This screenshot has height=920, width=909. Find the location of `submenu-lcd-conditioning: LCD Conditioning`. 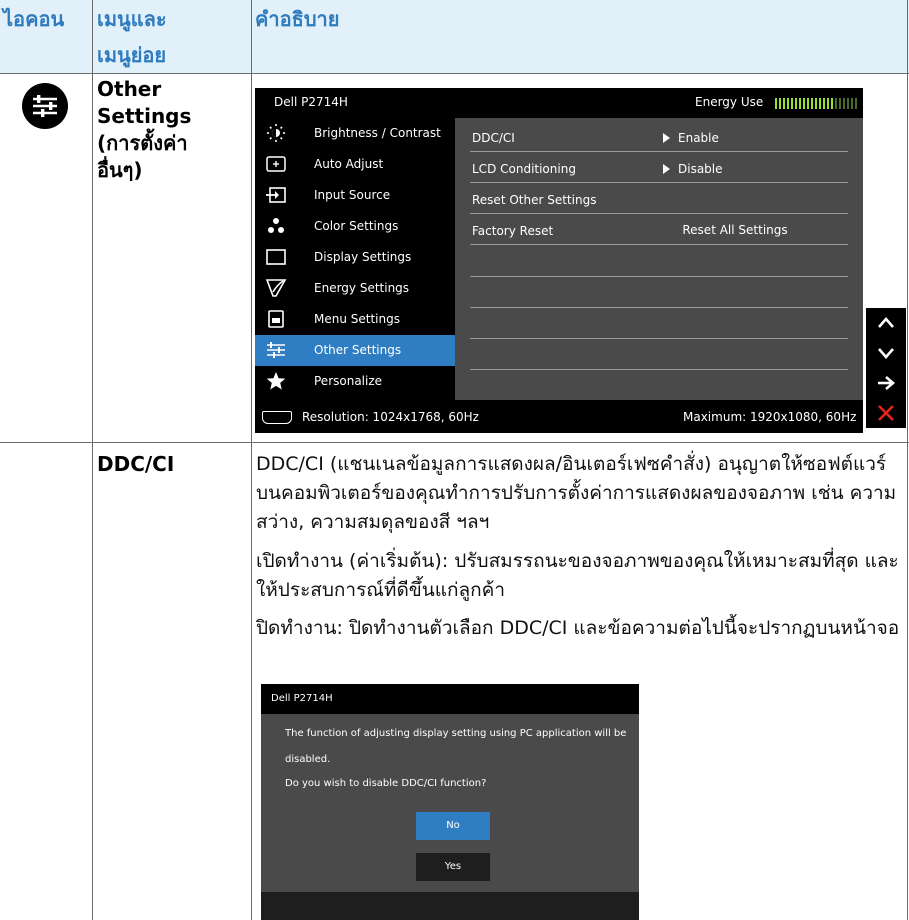

submenu-lcd-conditioning: LCD Conditioning is located at coordinates (524, 169).